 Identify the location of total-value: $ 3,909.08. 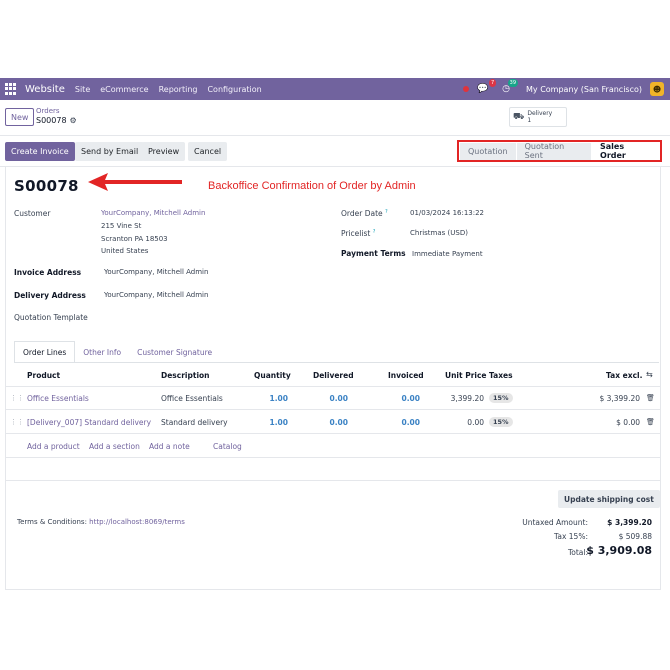
(619, 550).